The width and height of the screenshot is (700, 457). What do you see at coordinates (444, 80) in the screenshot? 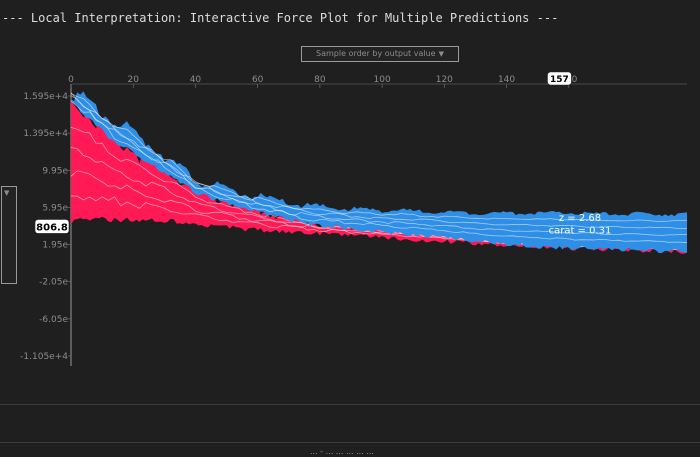
I see `x-tick-label: 120` at bounding box center [444, 80].